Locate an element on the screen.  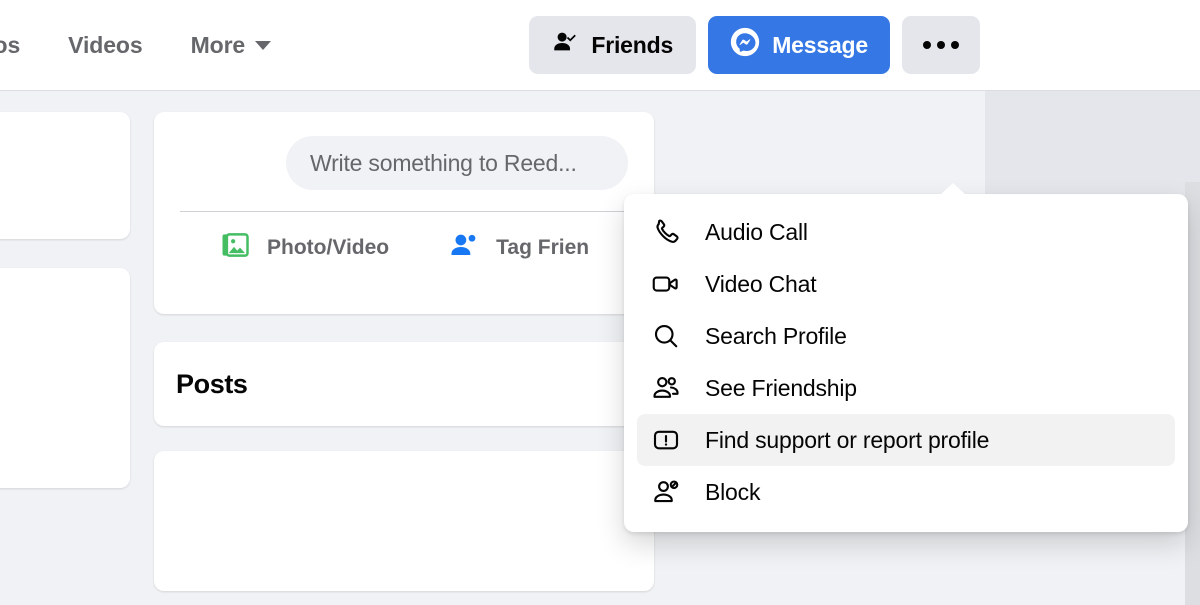
menu-item-label: See Friendship is located at coordinates (781, 387).